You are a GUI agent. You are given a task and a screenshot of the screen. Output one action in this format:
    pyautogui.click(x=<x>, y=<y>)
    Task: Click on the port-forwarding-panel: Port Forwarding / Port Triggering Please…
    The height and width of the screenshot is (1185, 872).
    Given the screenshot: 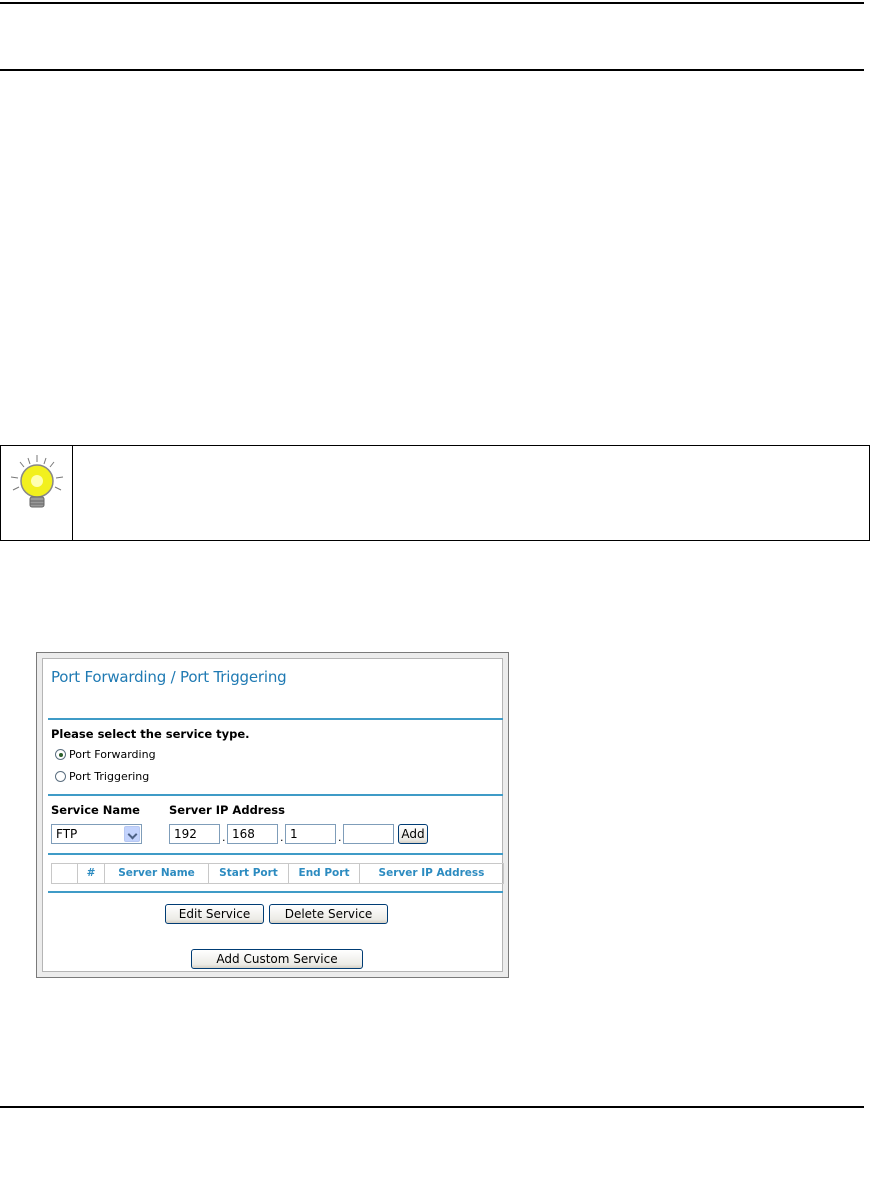 What is the action you would take?
    pyautogui.click(x=272, y=815)
    